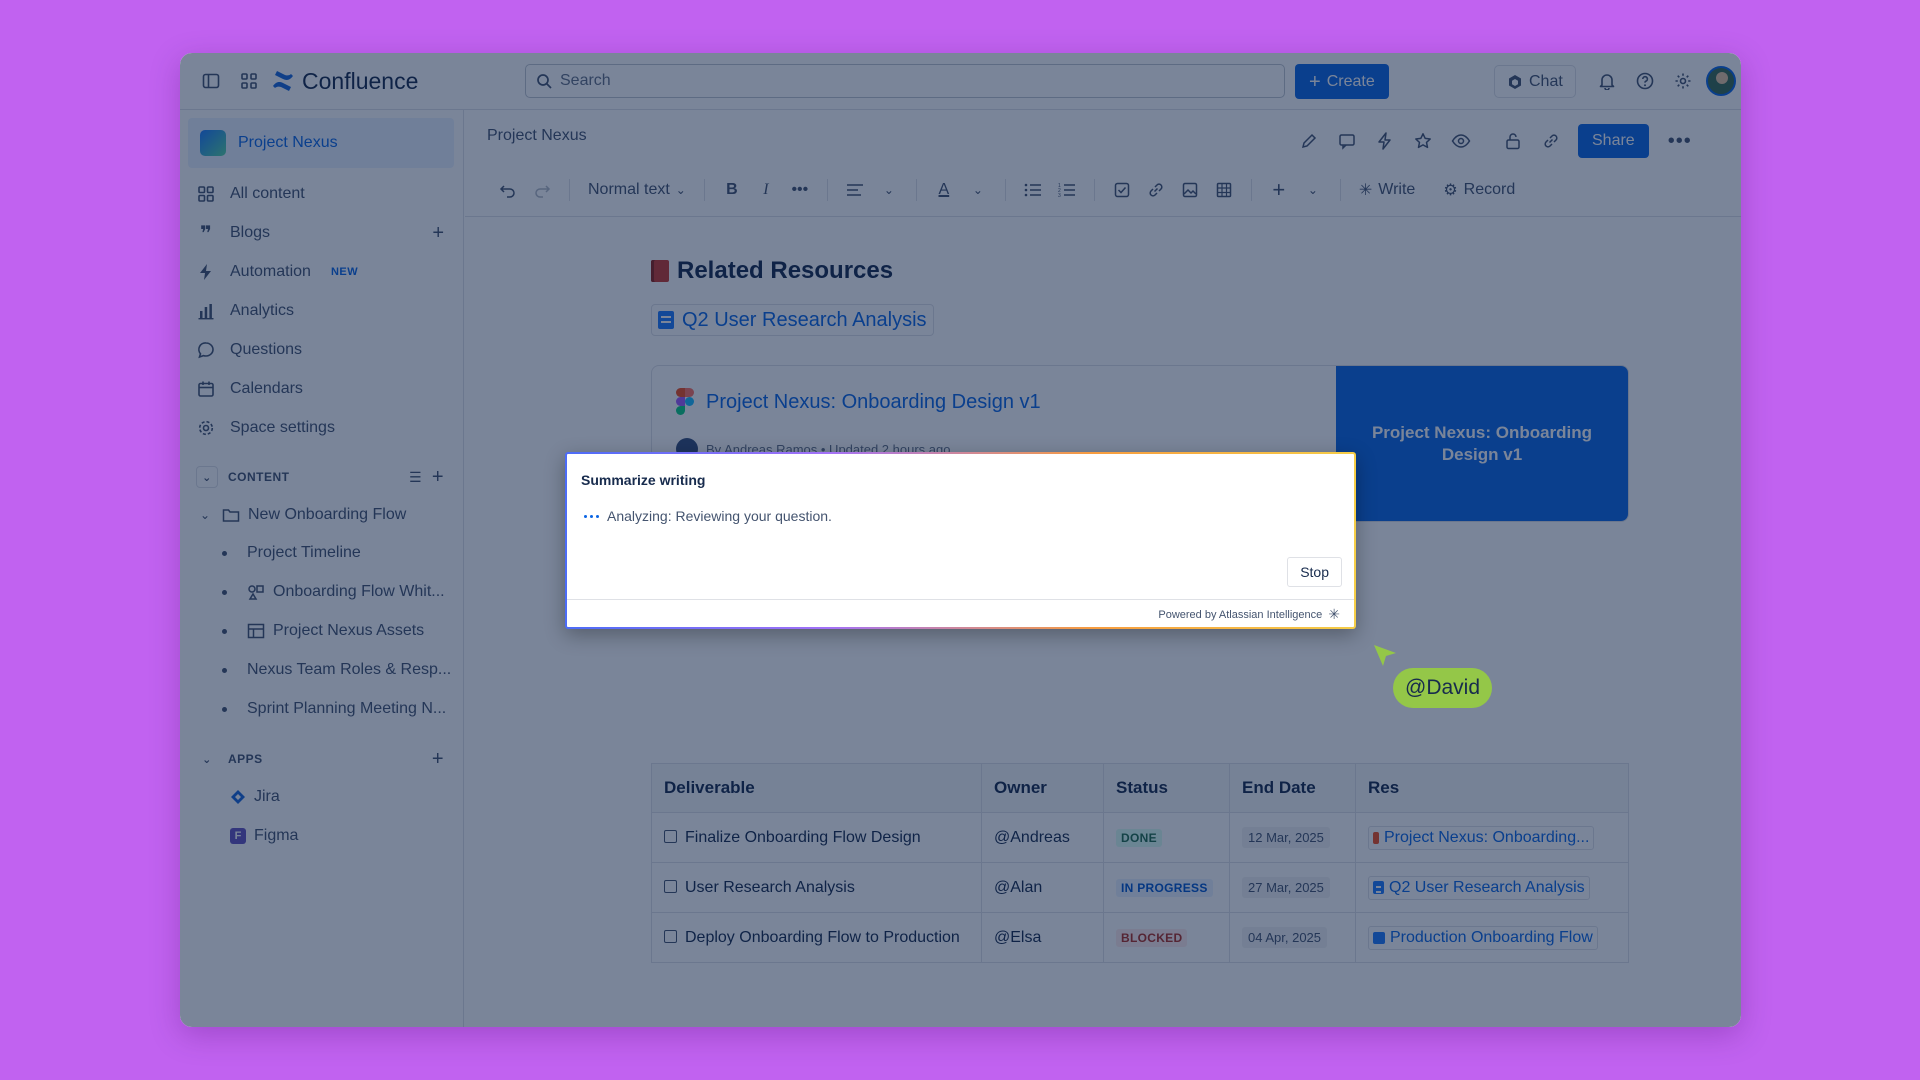  What do you see at coordinates (1347, 141) in the screenshot?
I see `comment-icon` at bounding box center [1347, 141].